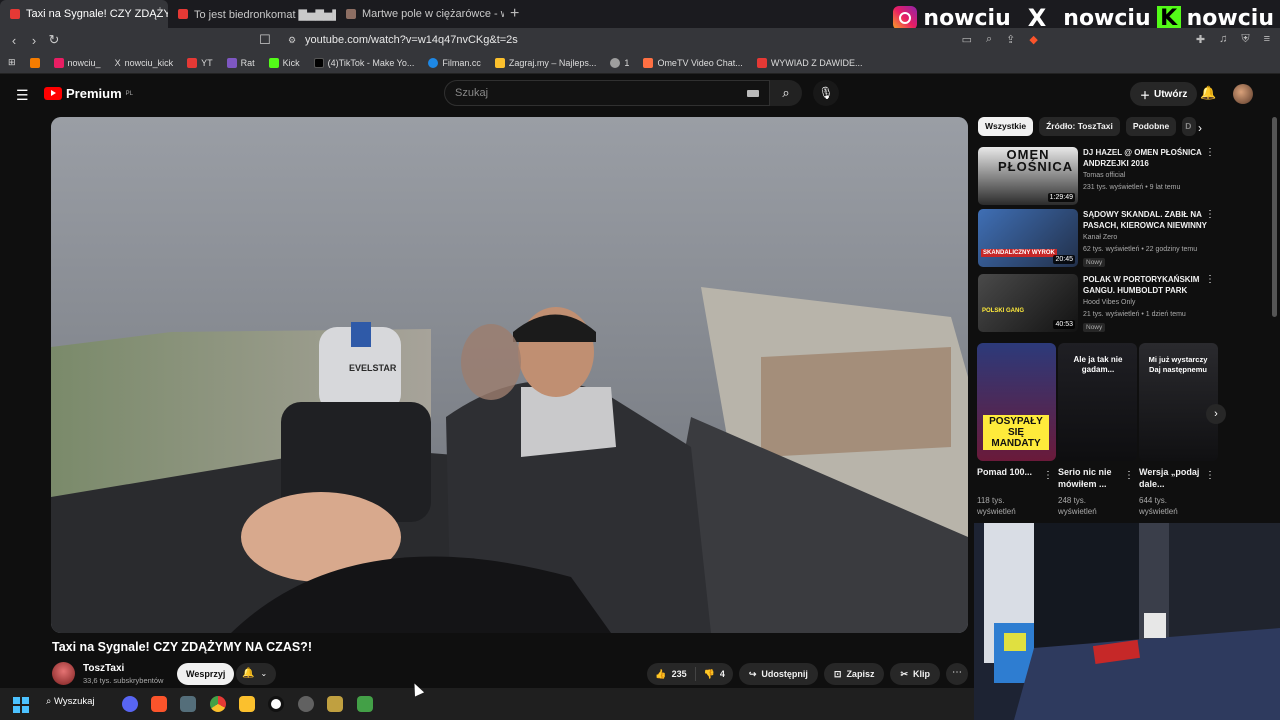 Image resolution: width=1280 pixels, height=720 pixels. I want to click on obs-icon, so click(276, 704).